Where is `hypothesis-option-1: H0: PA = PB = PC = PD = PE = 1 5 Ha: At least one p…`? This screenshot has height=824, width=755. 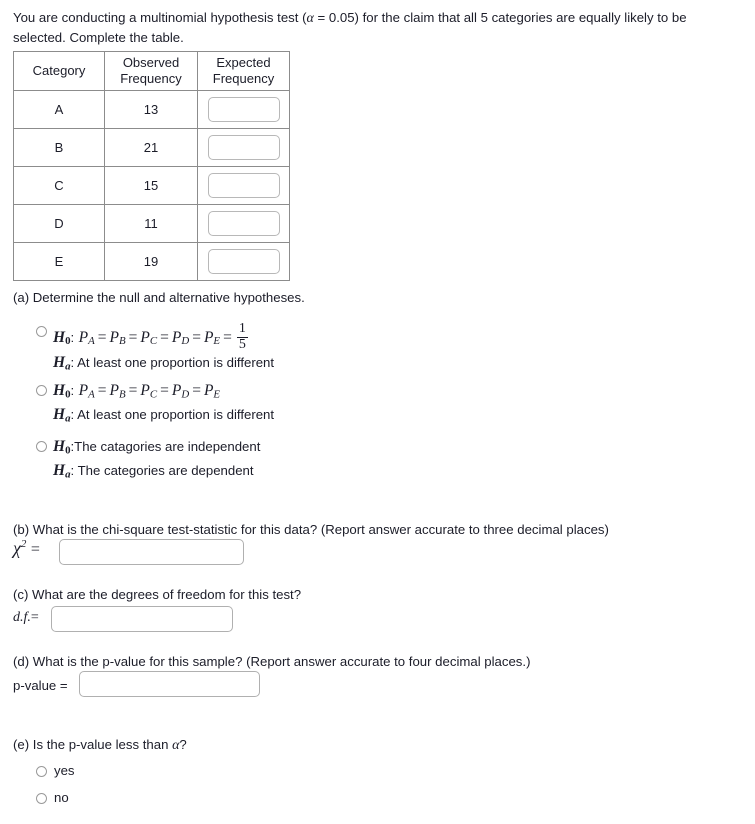 hypothesis-option-1: H0: PA = PB = PC = PD = PE = 1 5 Ha: At least one p… is located at coordinates (155, 349).